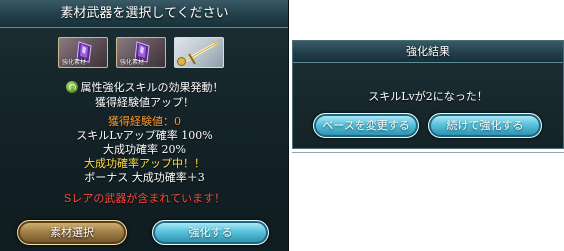 The height and width of the screenshot is (251, 564). I want to click on result-message: スキルLvが2になった！, so click(428, 96).